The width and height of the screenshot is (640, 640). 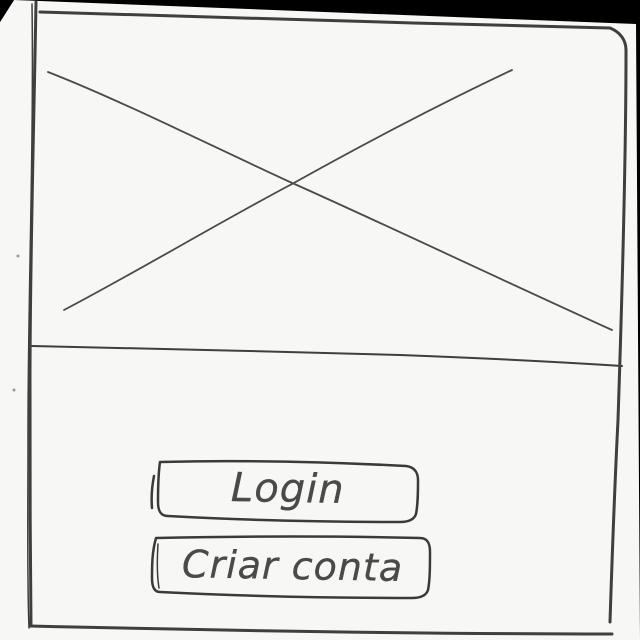 I want to click on login-button: Login, so click(x=288, y=489).